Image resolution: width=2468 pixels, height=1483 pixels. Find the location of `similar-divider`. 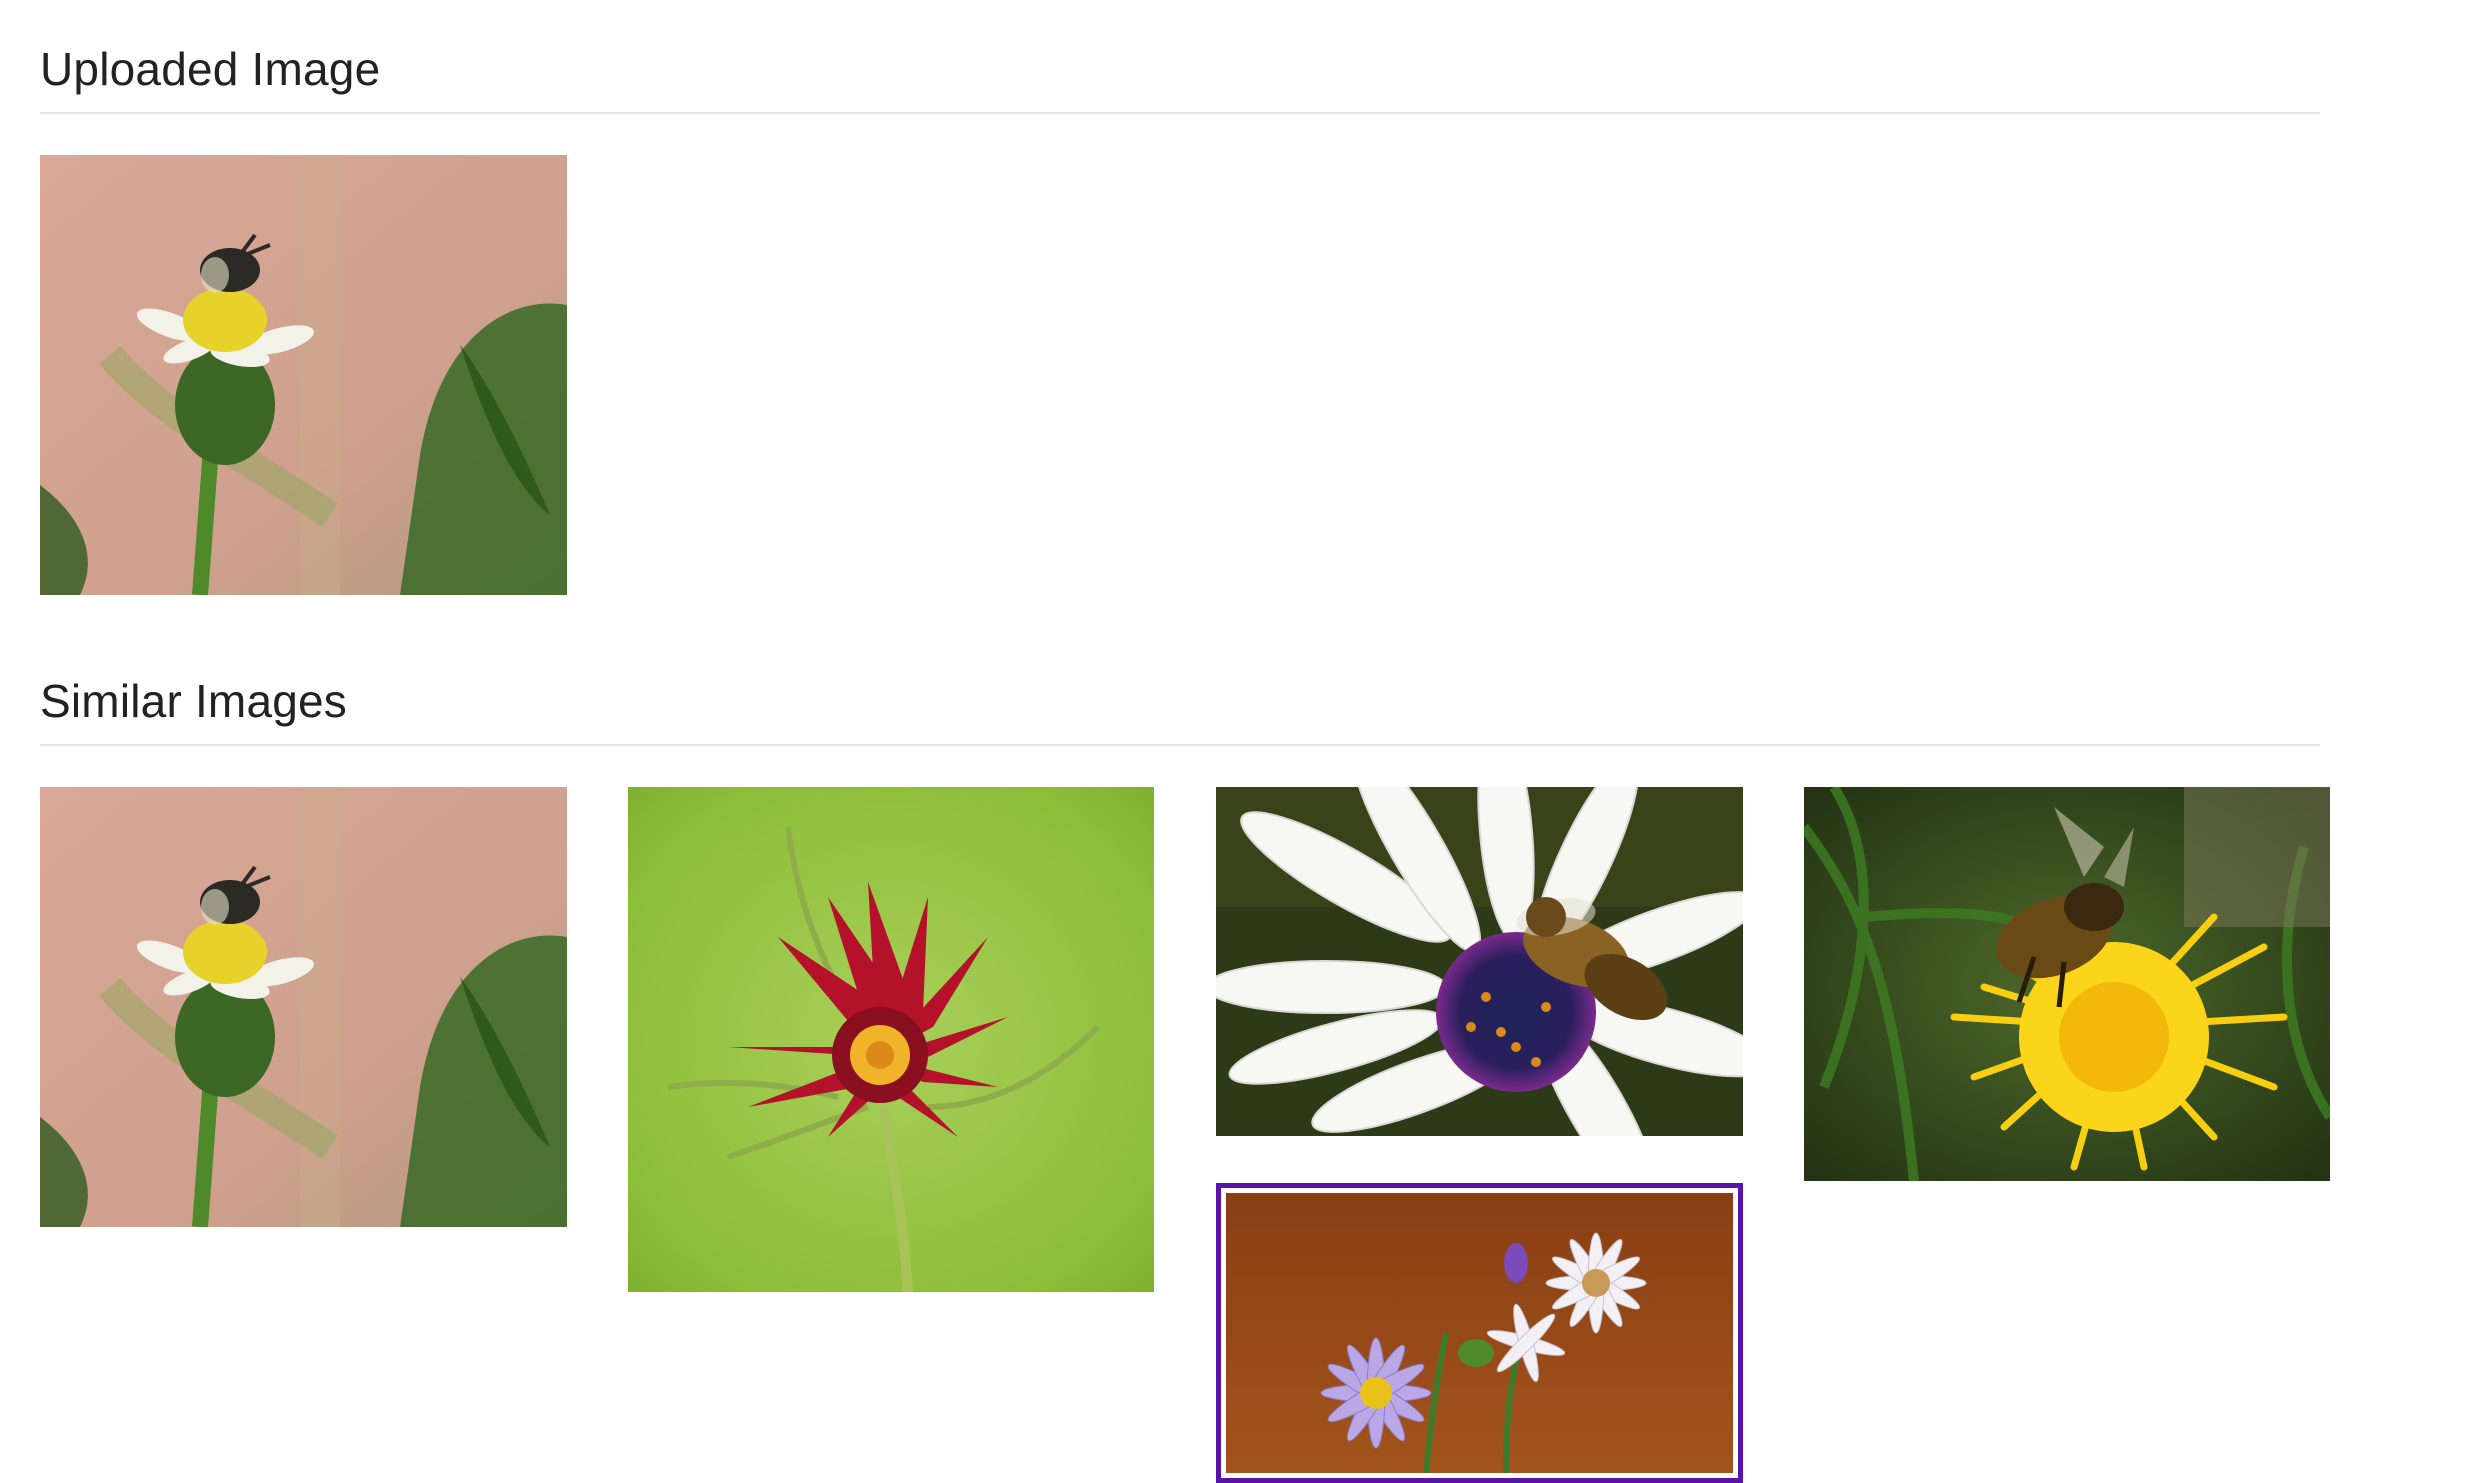

similar-divider is located at coordinates (1180, 745).